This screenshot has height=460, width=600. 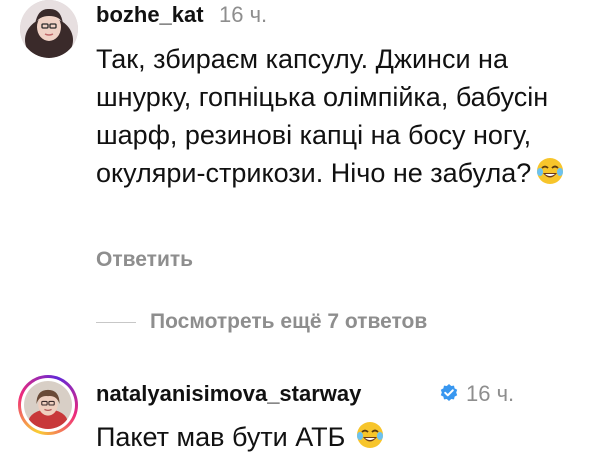 I want to click on view-replies-label: Посмотреть ещё 7 ответов, so click(x=289, y=321).